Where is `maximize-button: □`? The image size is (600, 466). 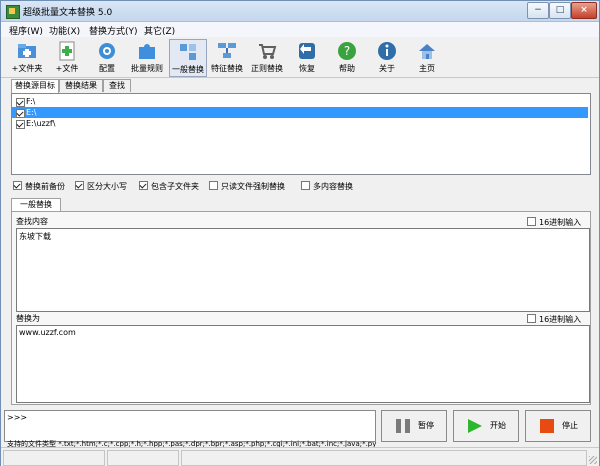 maximize-button: □ is located at coordinates (560, 10).